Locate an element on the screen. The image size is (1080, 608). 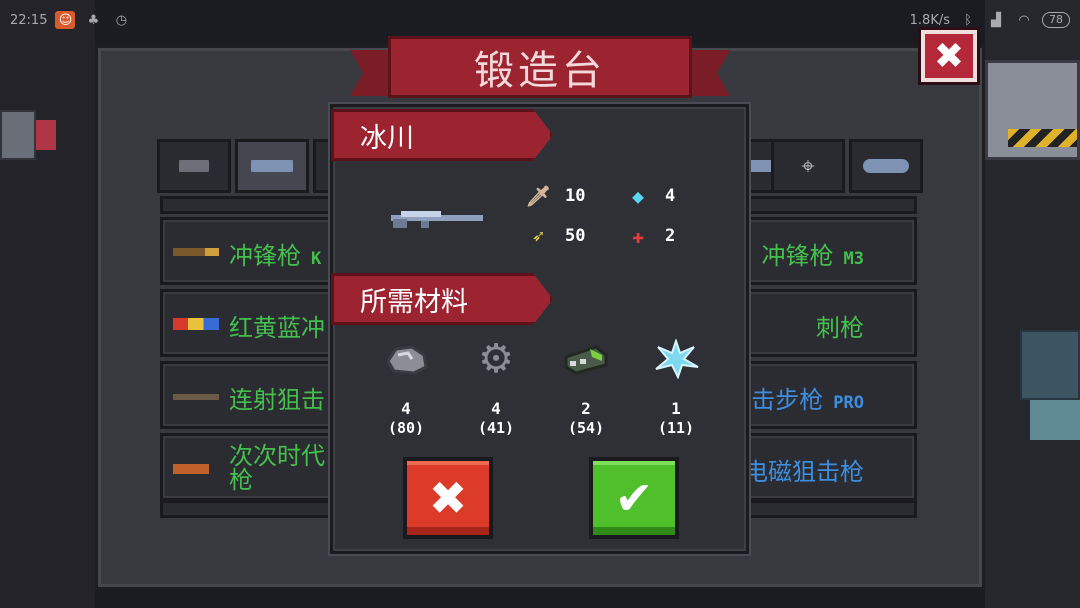
pistol-icon is located at coordinates (194, 166).